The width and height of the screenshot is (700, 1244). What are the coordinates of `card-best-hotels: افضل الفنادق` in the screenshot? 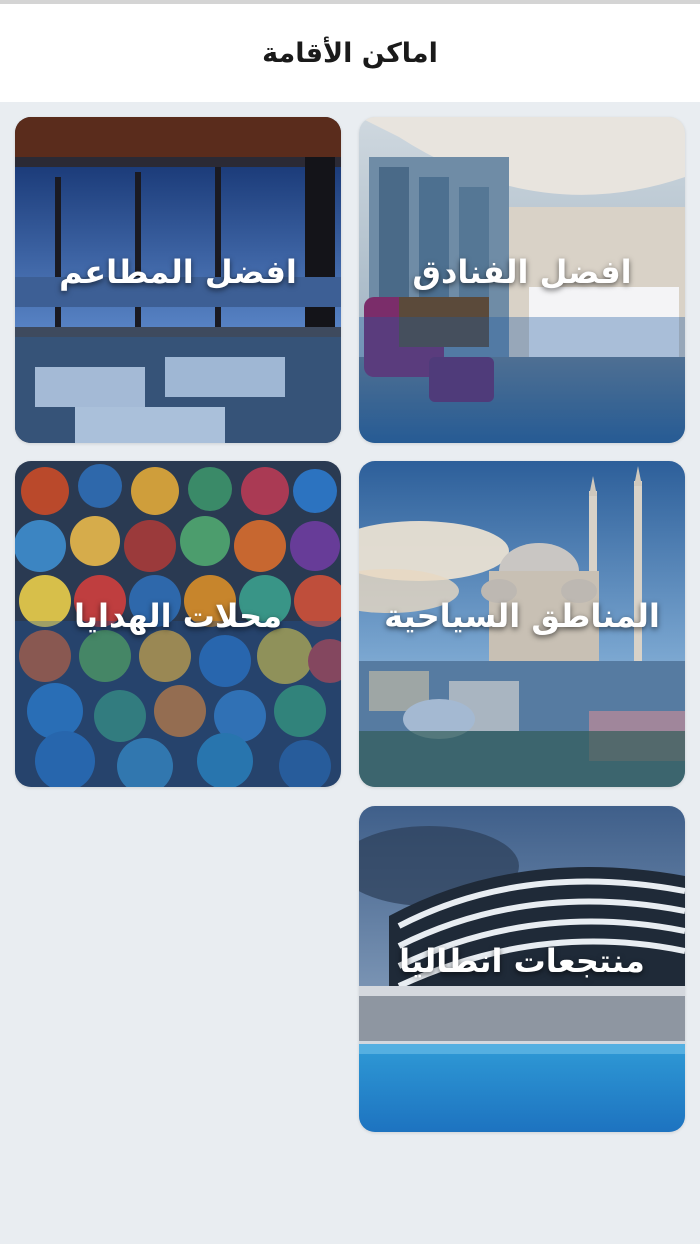 It's located at (522, 280).